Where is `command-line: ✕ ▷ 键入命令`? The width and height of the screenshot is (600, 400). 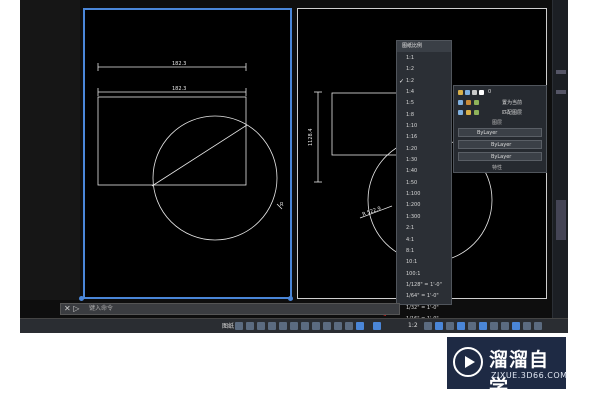
command-line: ✕ ▷ 键入命令 is located at coordinates (230, 309).